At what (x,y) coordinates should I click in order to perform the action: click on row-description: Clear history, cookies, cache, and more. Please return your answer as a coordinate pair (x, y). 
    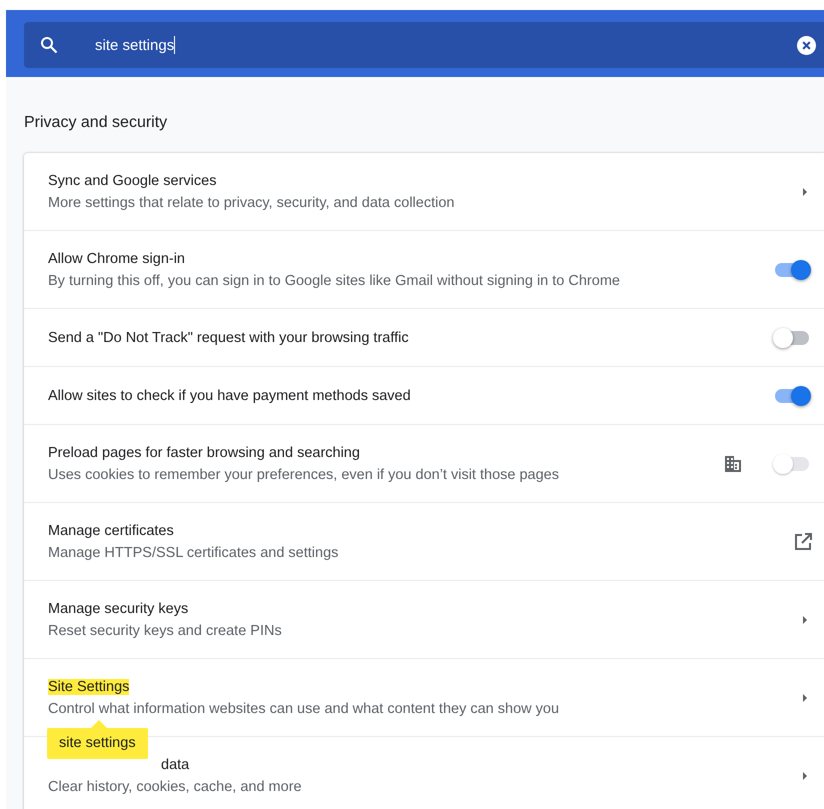
    Looking at the image, I should click on (175, 786).